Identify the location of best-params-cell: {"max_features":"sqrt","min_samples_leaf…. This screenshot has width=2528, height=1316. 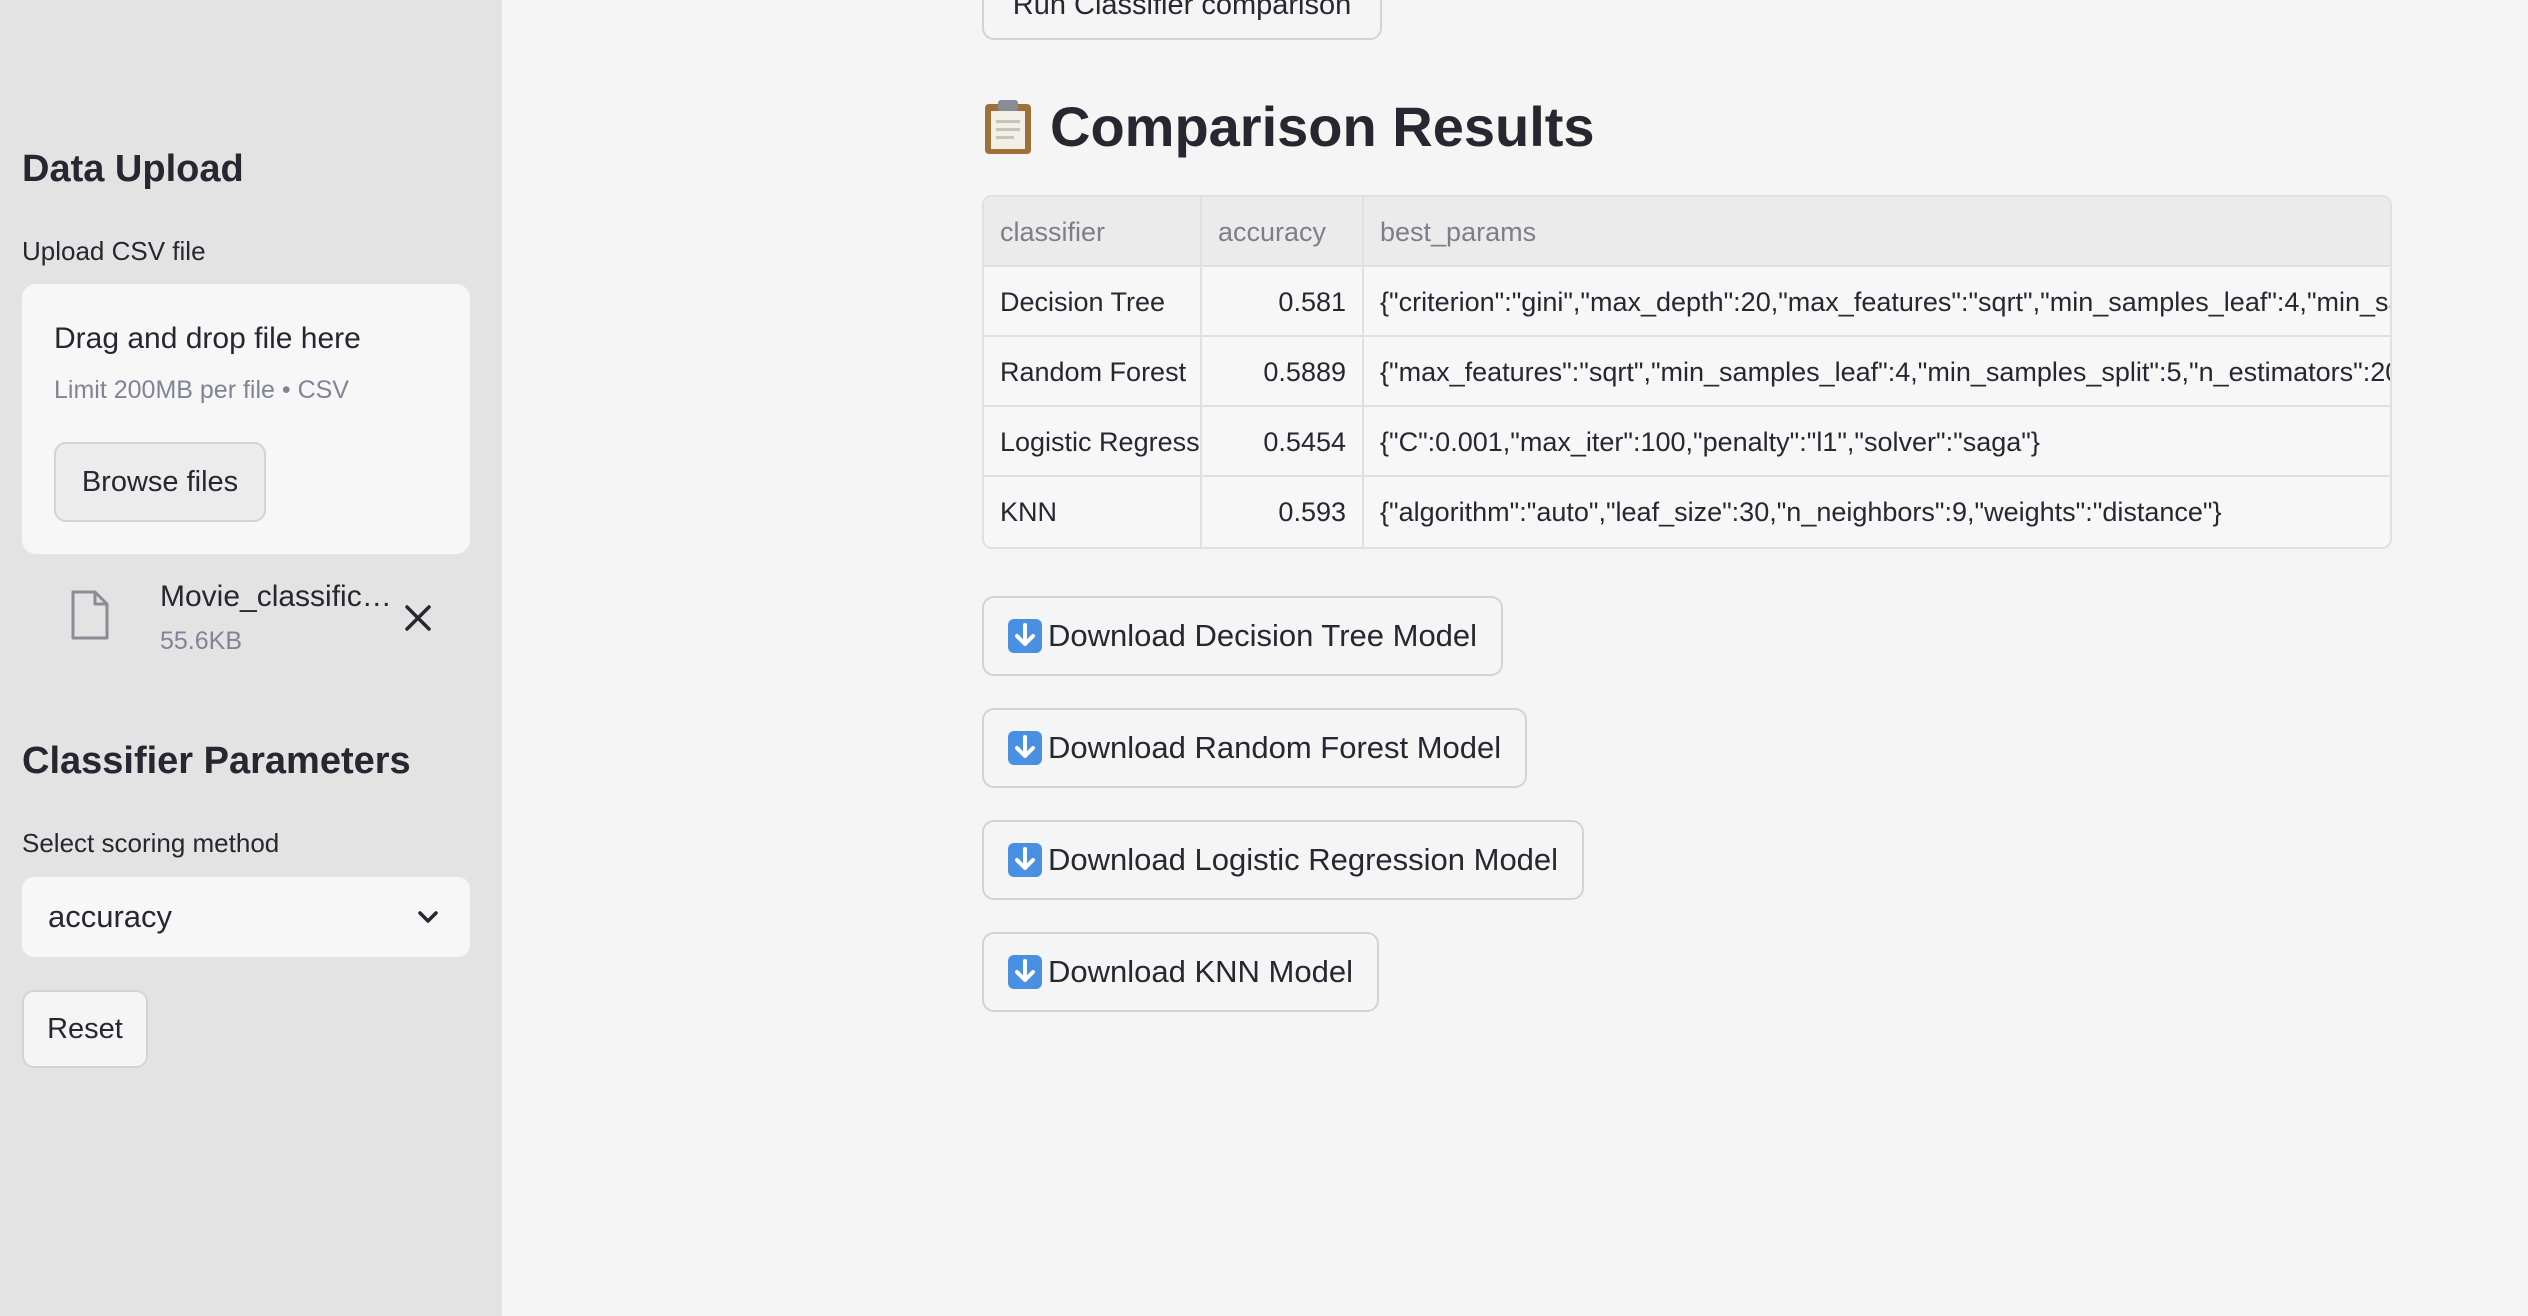
(1877, 372).